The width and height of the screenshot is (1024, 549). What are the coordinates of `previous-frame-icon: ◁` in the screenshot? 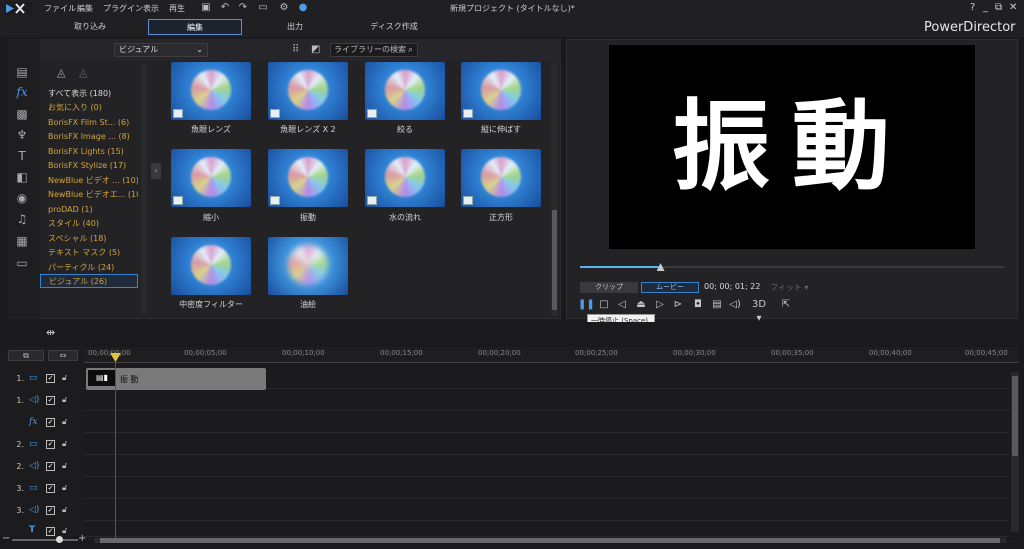 It's located at (622, 305).